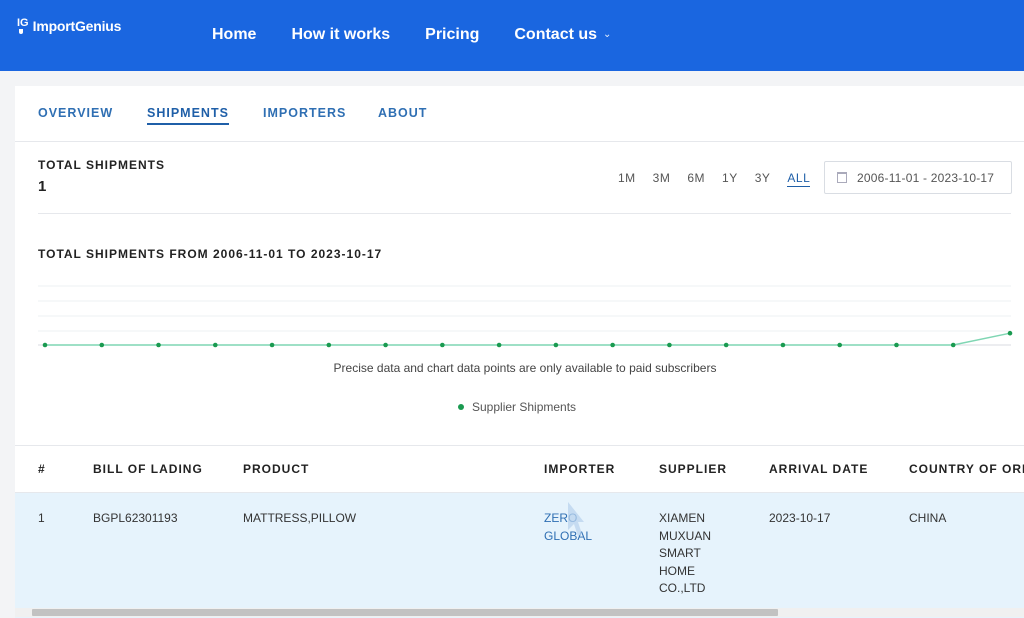 Image resolution: width=1024 pixels, height=618 pixels. Describe the element at coordinates (519, 114) in the screenshot. I see `tab-bar: OVERVIEW SHIPMENTS IMPORTERS ABOUT` at that location.